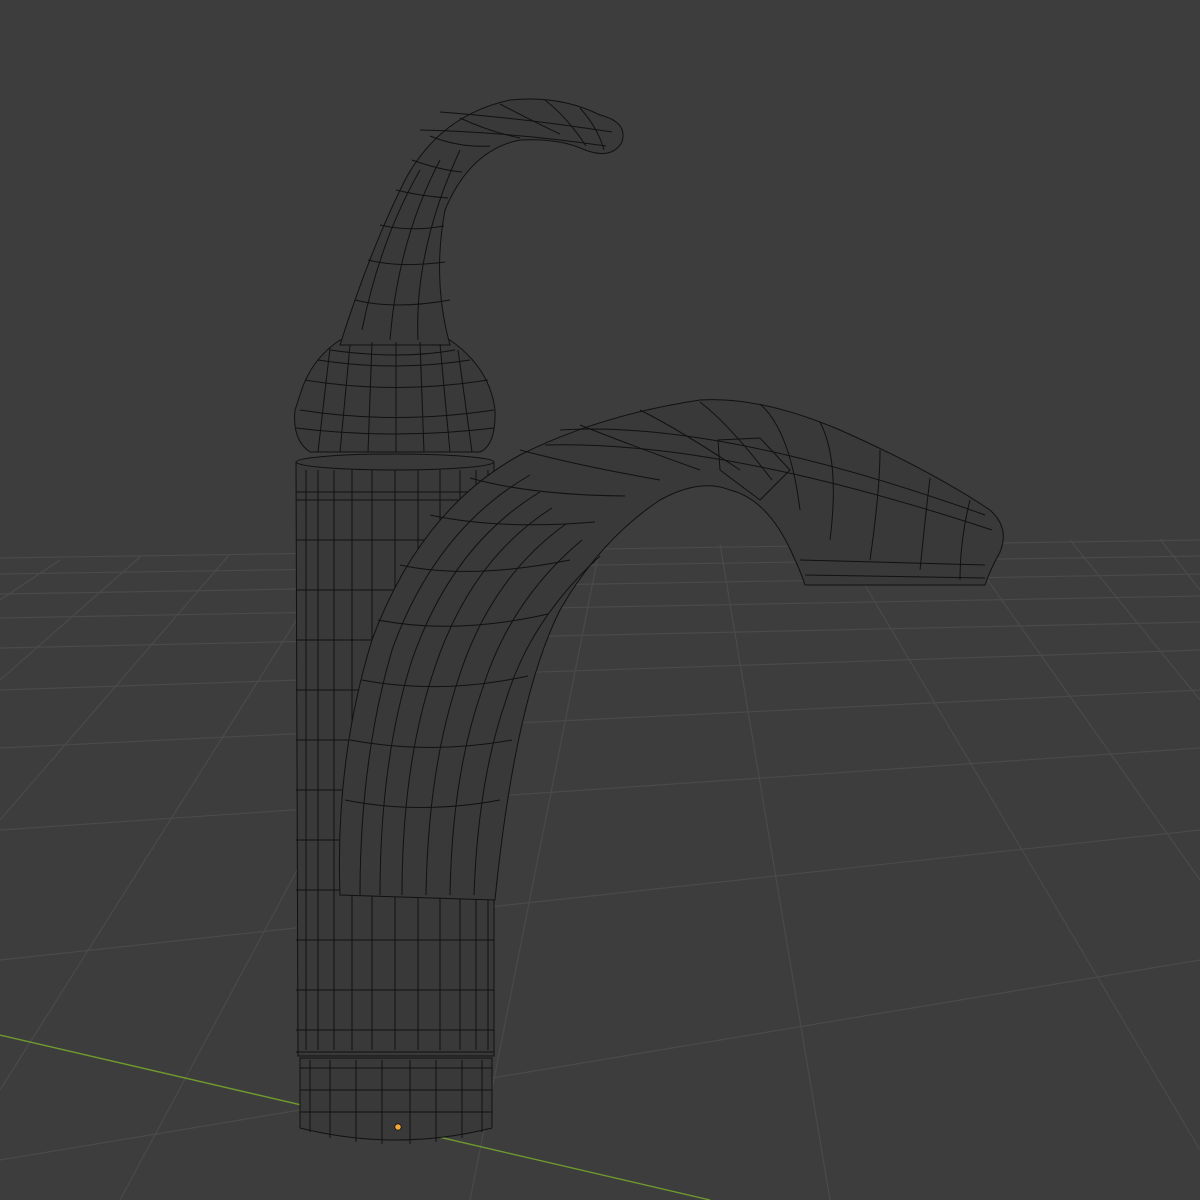 The height and width of the screenshot is (1200, 1200). I want to click on body-top-cap, so click(395, 462).